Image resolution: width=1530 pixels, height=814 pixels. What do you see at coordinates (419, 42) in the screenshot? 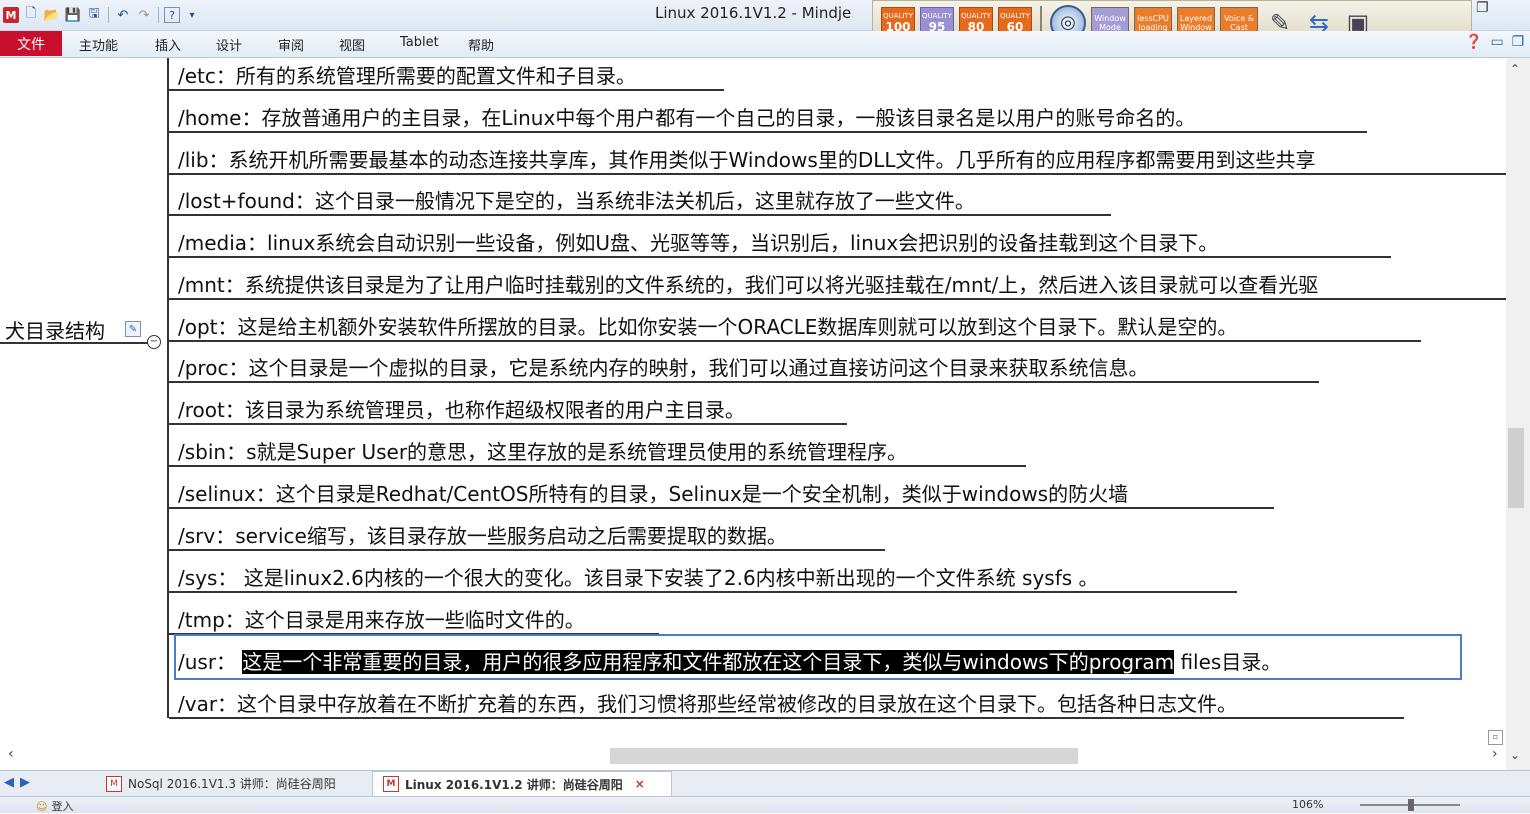
I see `menu-tablet: Tablet` at bounding box center [419, 42].